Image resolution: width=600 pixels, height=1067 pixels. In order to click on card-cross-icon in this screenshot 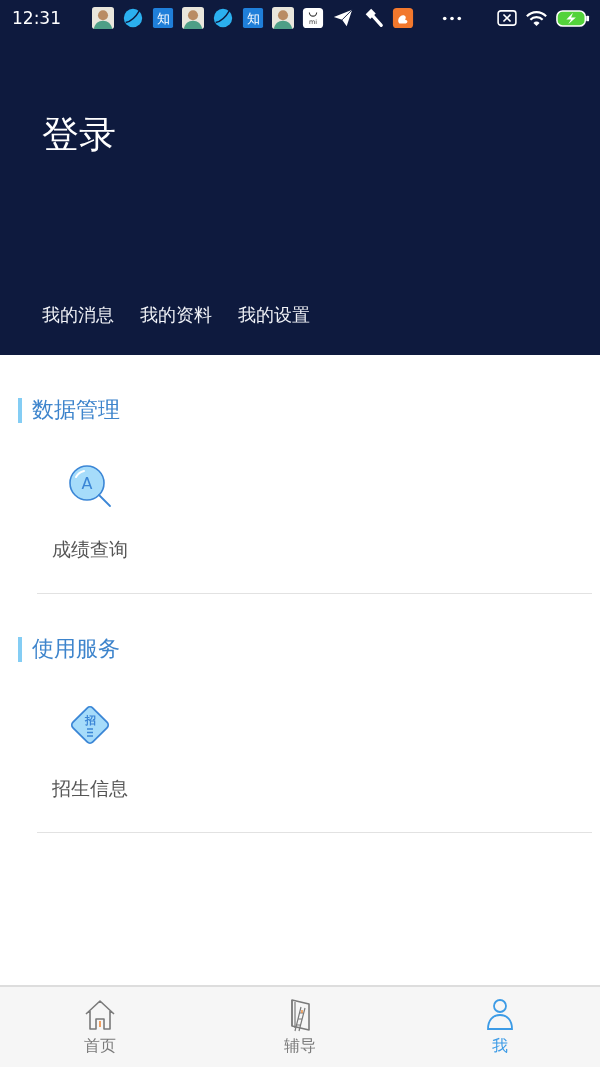, I will do `click(507, 18)`.